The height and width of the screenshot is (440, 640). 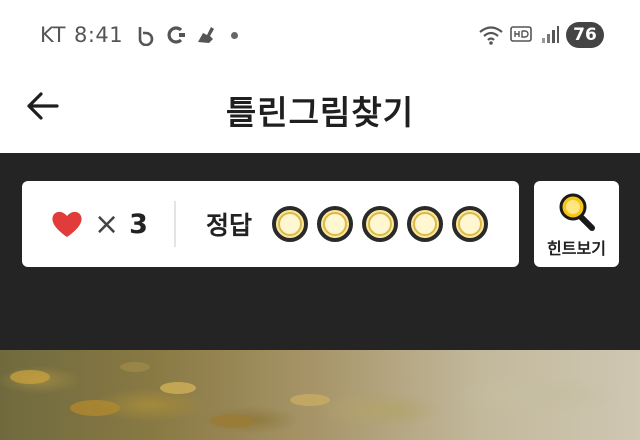 I want to click on running-shoe-icon, so click(x=206, y=35).